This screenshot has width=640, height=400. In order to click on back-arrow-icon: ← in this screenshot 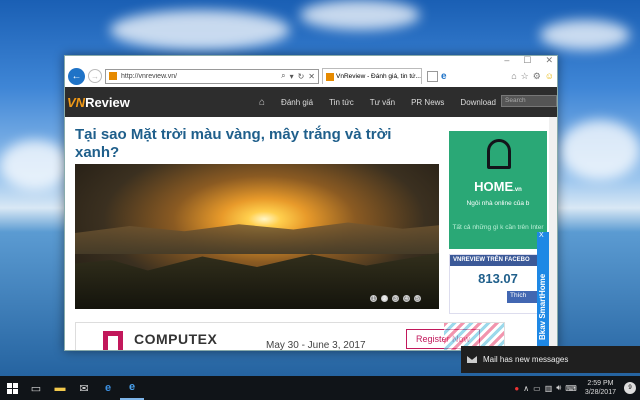, I will do `click(76, 76)`.